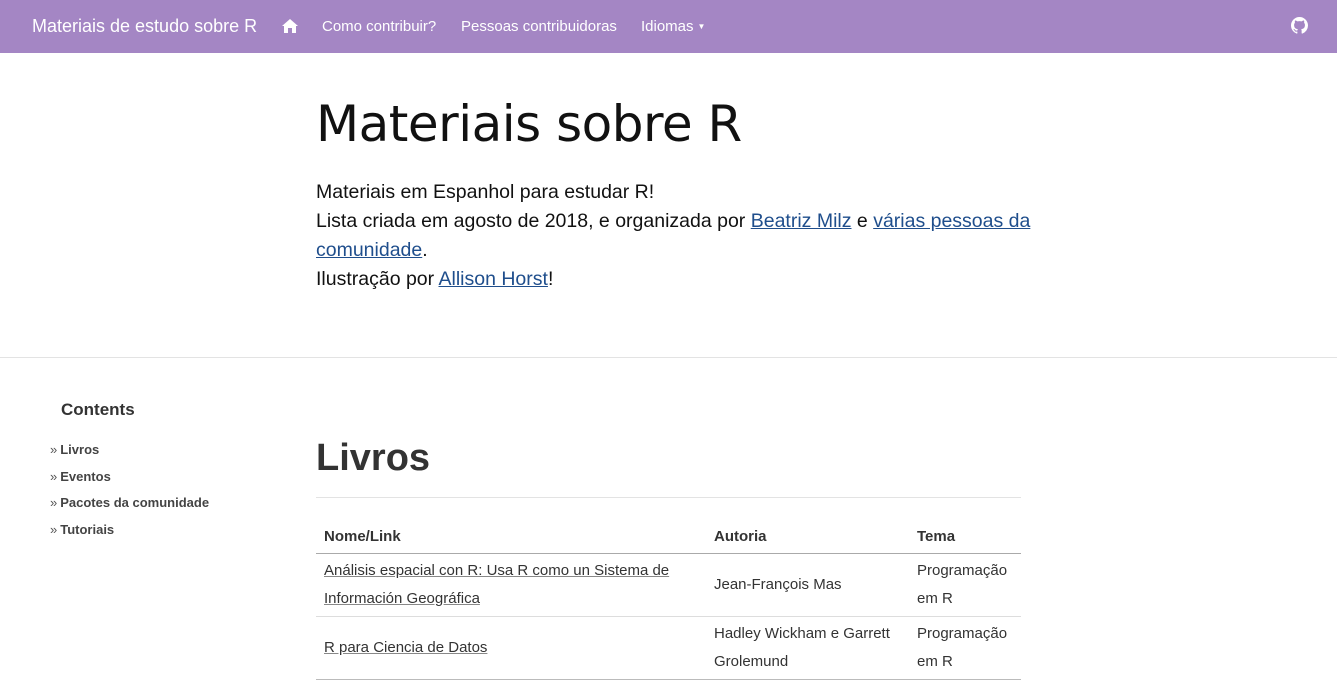 Image resolution: width=1337 pixels, height=700 pixels. What do you see at coordinates (668, 497) in the screenshot?
I see `section-divider` at bounding box center [668, 497].